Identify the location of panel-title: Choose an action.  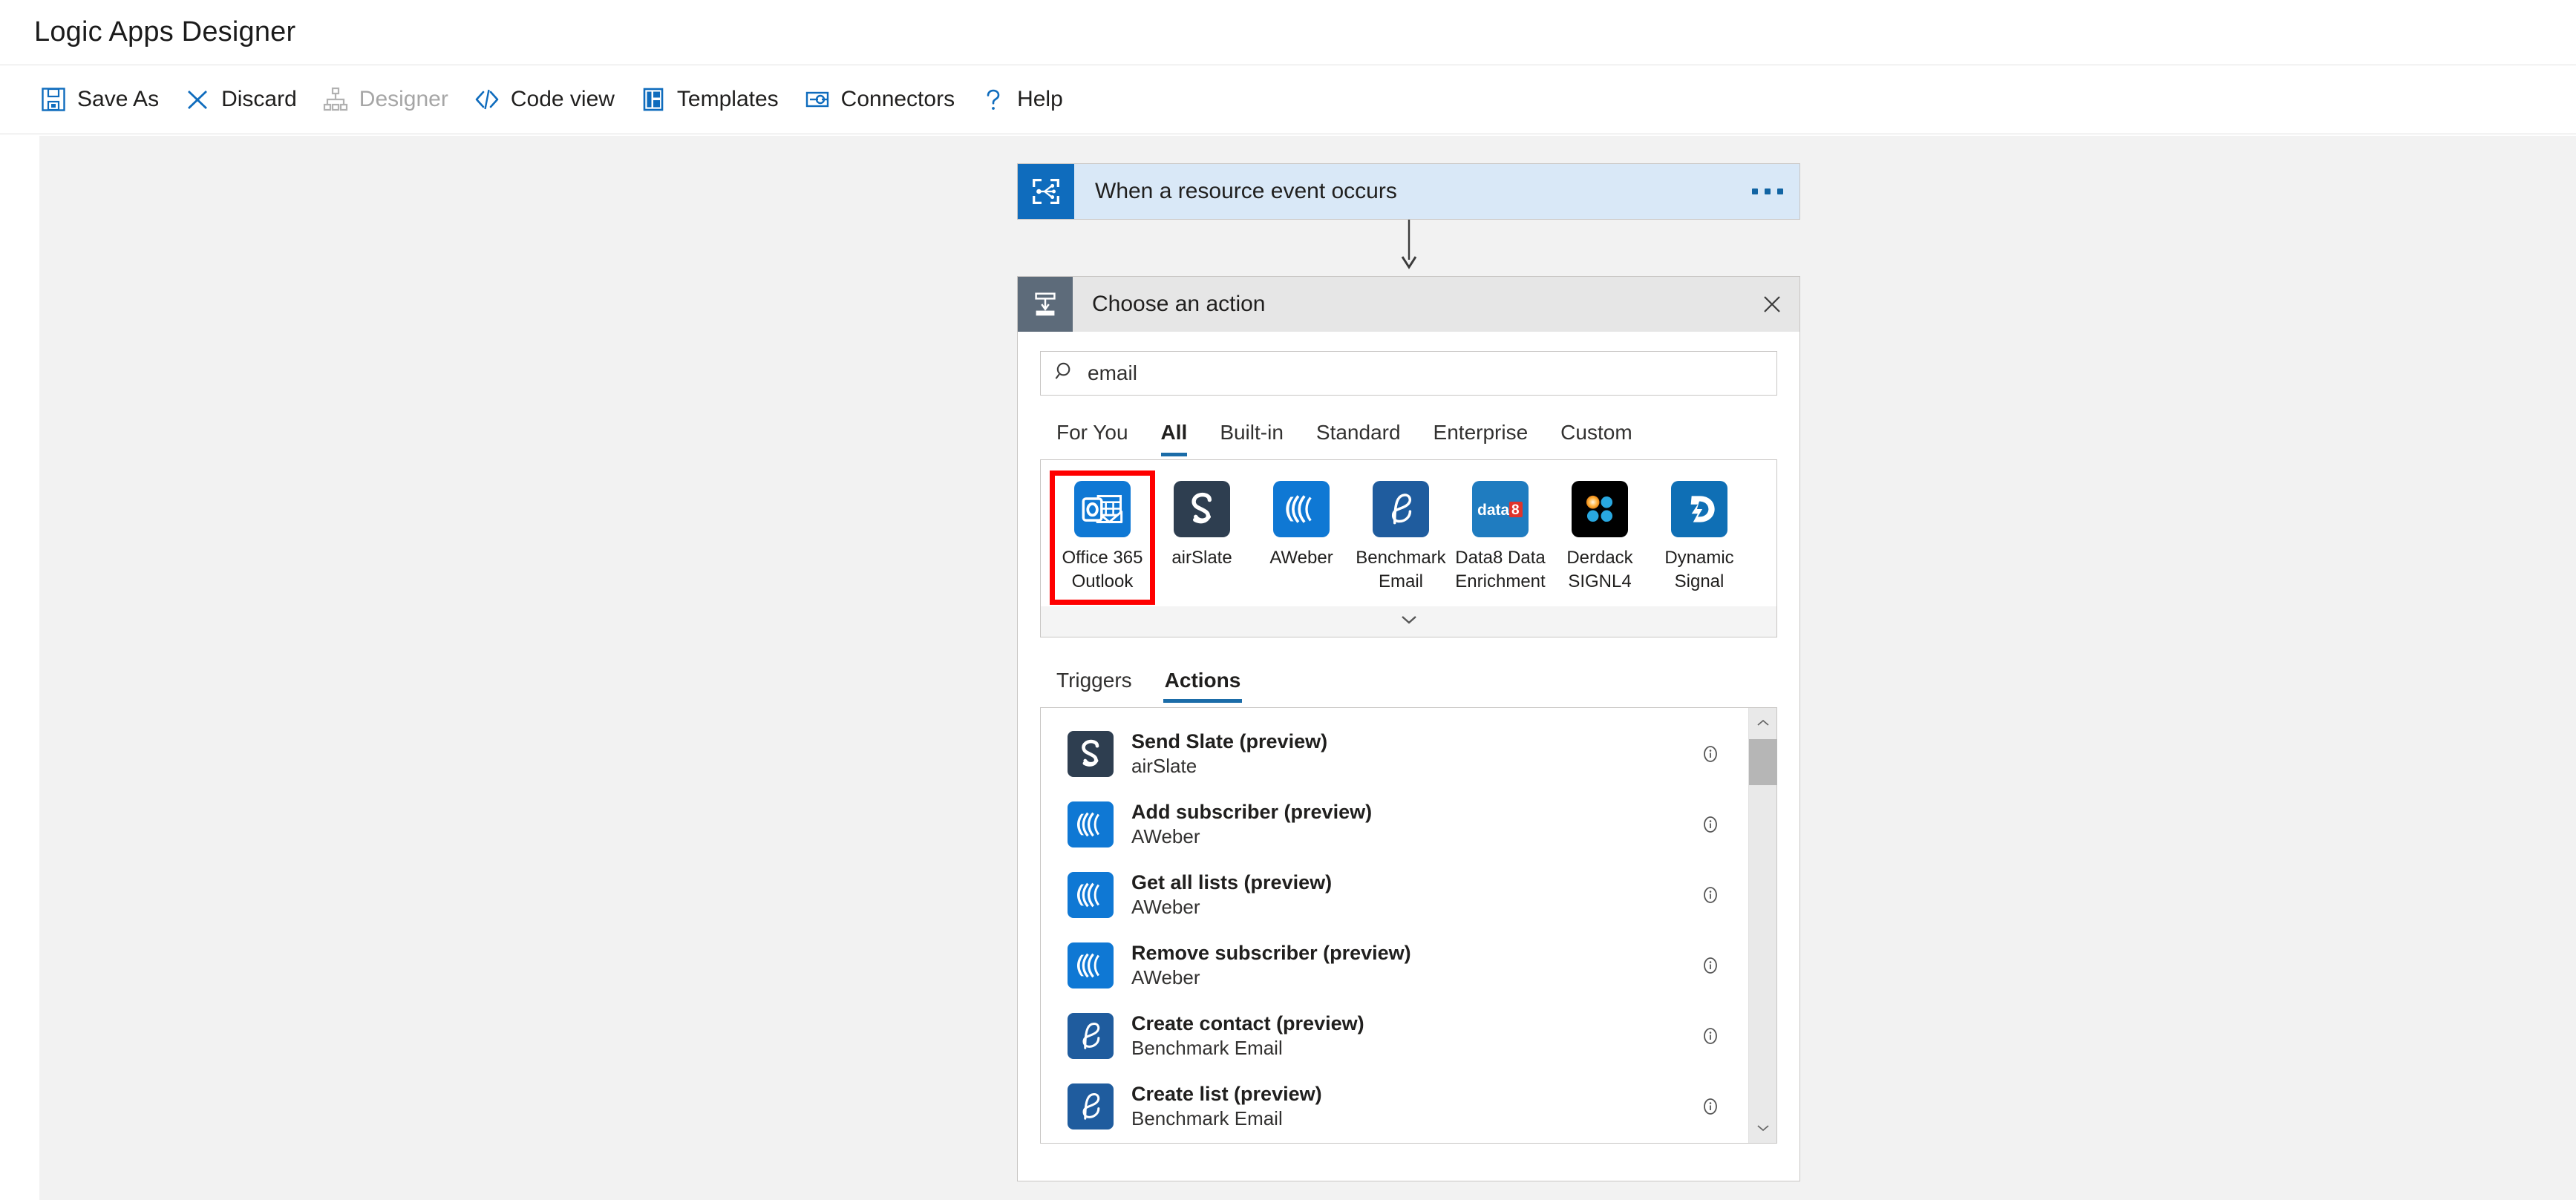
(1179, 304).